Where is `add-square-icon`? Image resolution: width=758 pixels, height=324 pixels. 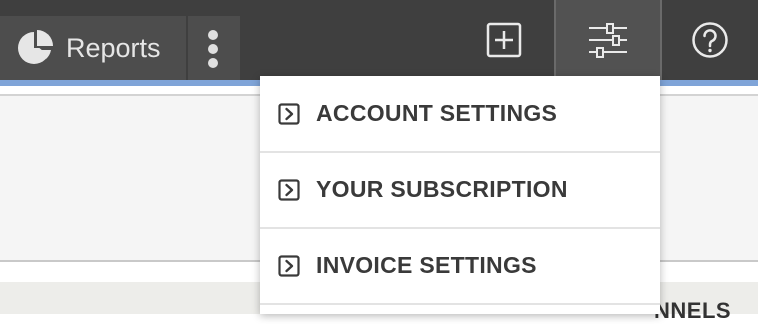
add-square-icon is located at coordinates (504, 40).